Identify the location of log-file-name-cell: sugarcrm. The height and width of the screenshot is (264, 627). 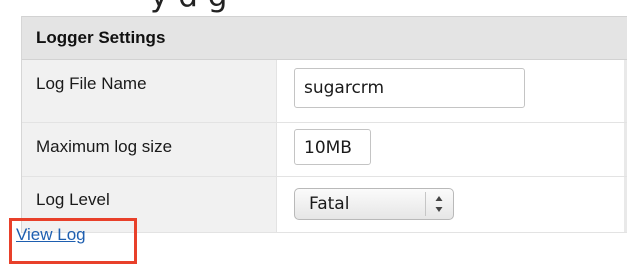
(451, 91).